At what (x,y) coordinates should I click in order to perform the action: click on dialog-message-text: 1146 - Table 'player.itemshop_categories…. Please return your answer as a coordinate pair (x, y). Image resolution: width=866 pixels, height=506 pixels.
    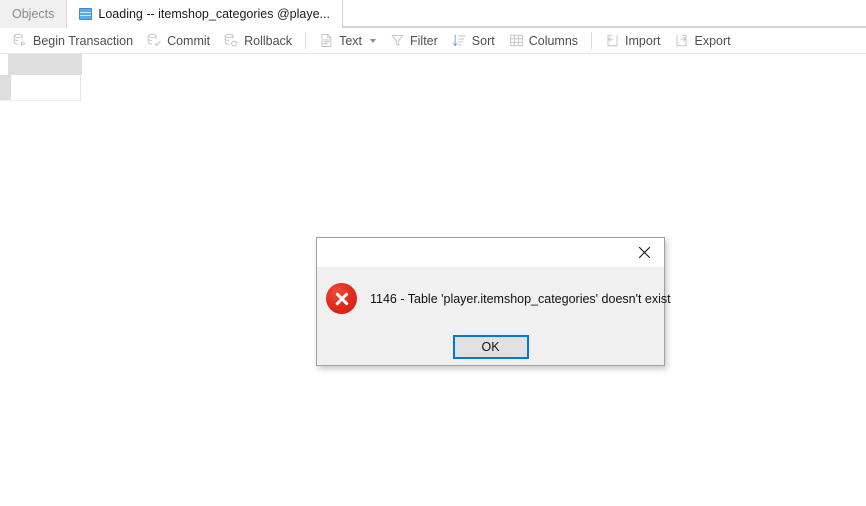
    Looking at the image, I should click on (520, 298).